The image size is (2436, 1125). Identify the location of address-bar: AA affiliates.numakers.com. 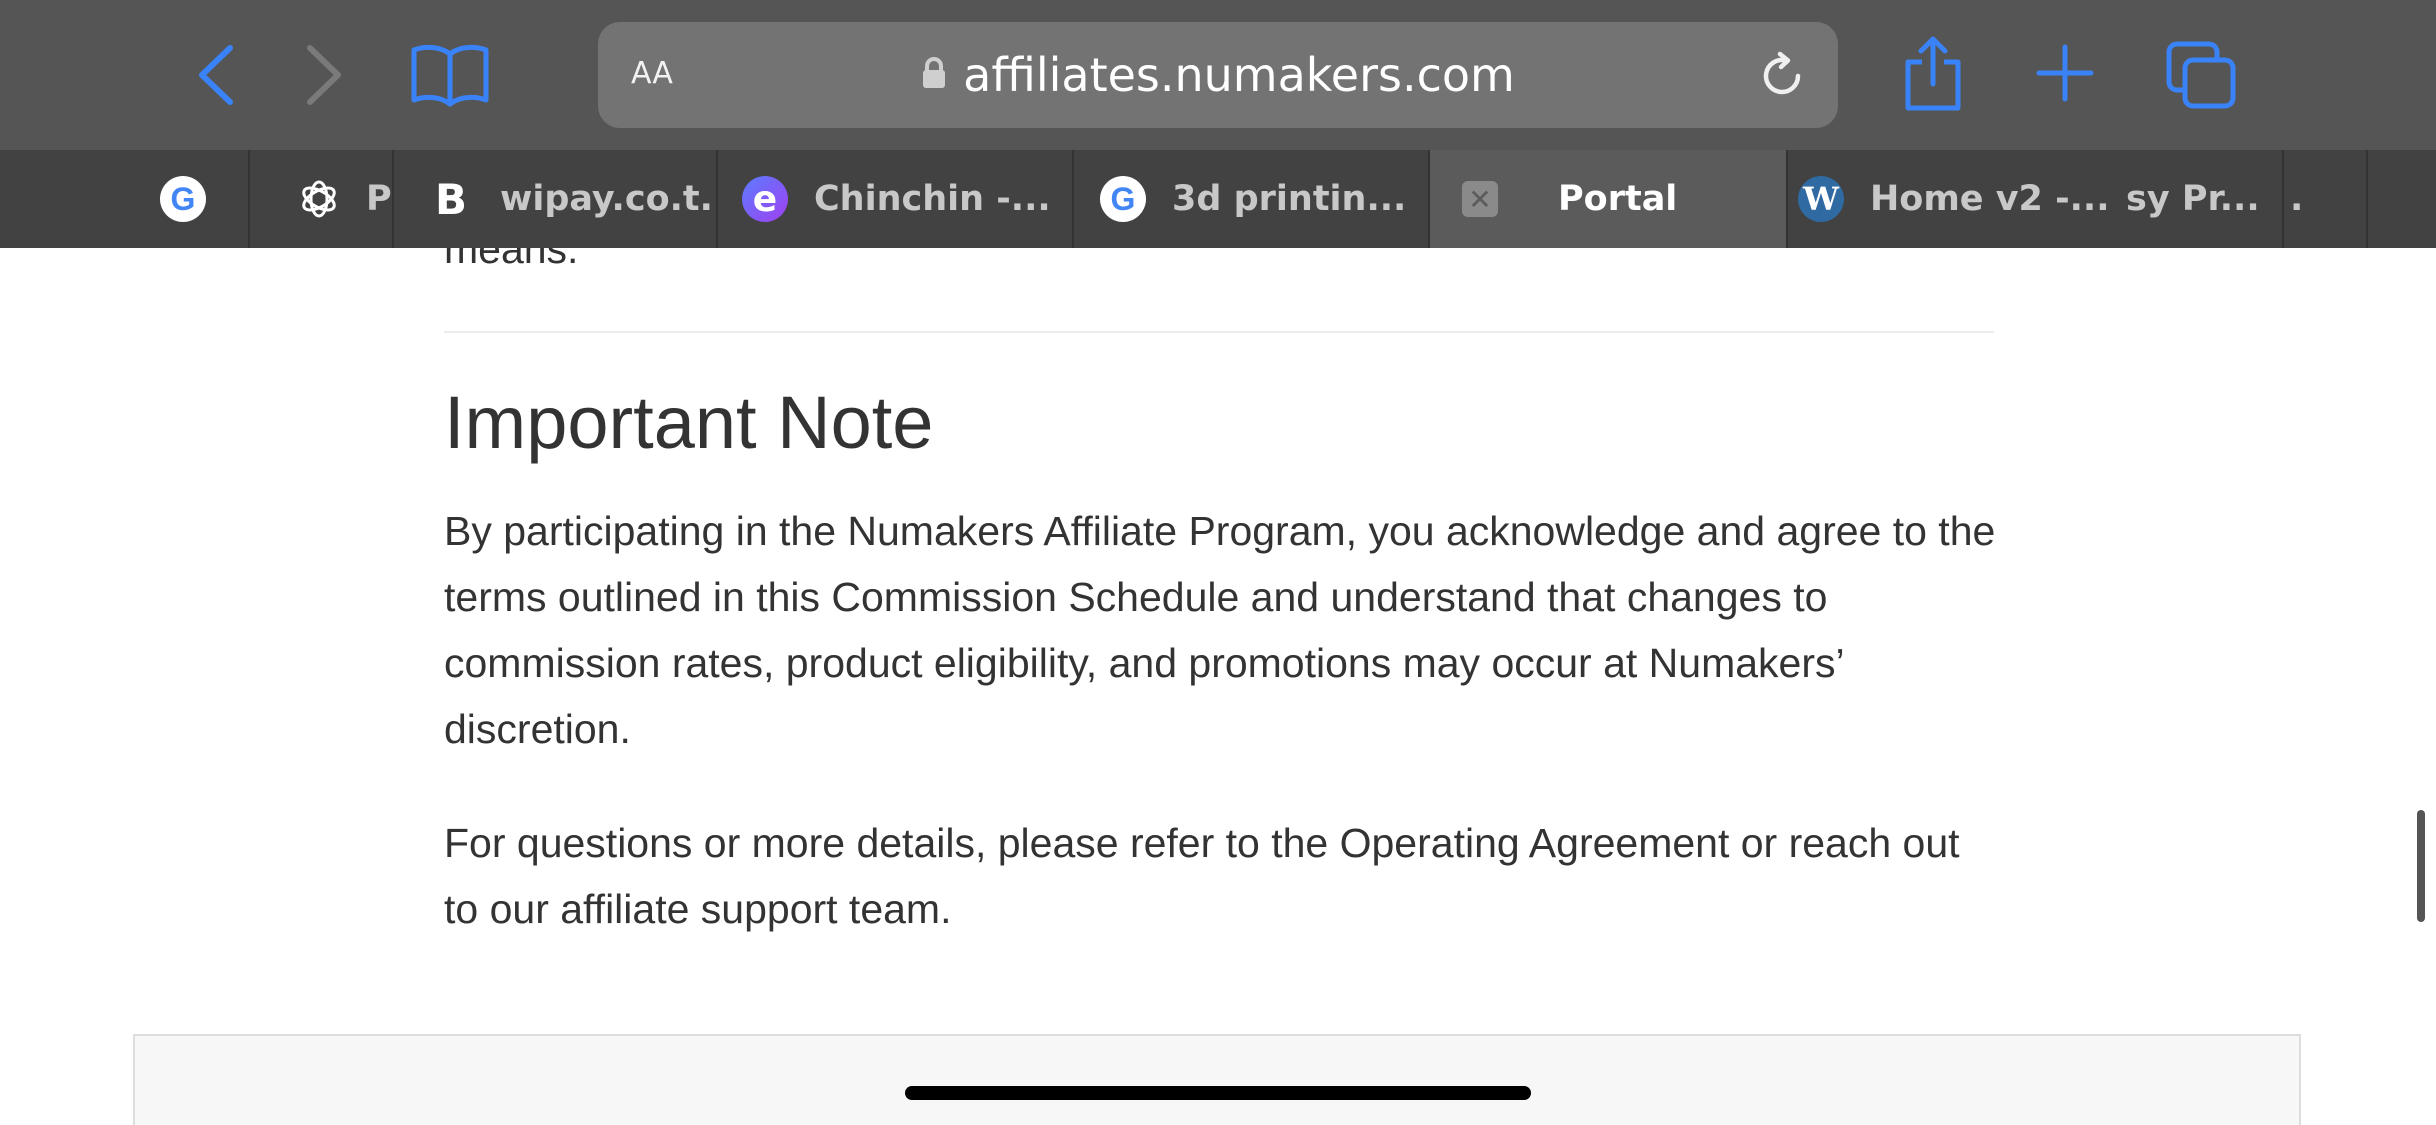
(1218, 75).